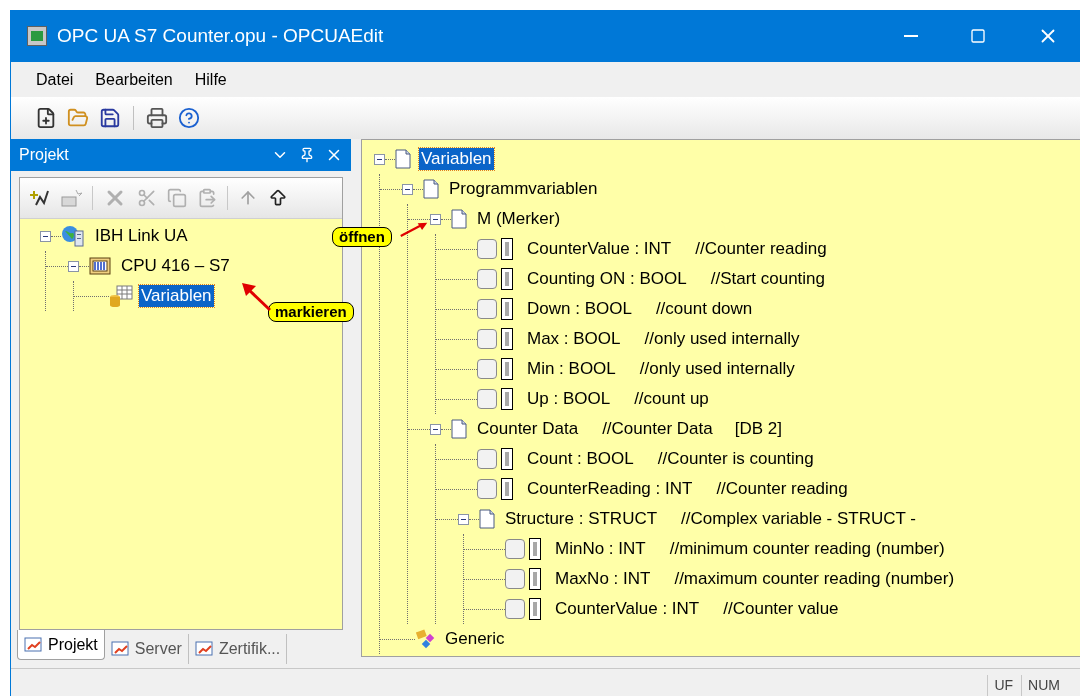  What do you see at coordinates (475, 639) in the screenshot?
I see `tree-item-label: Generic` at bounding box center [475, 639].